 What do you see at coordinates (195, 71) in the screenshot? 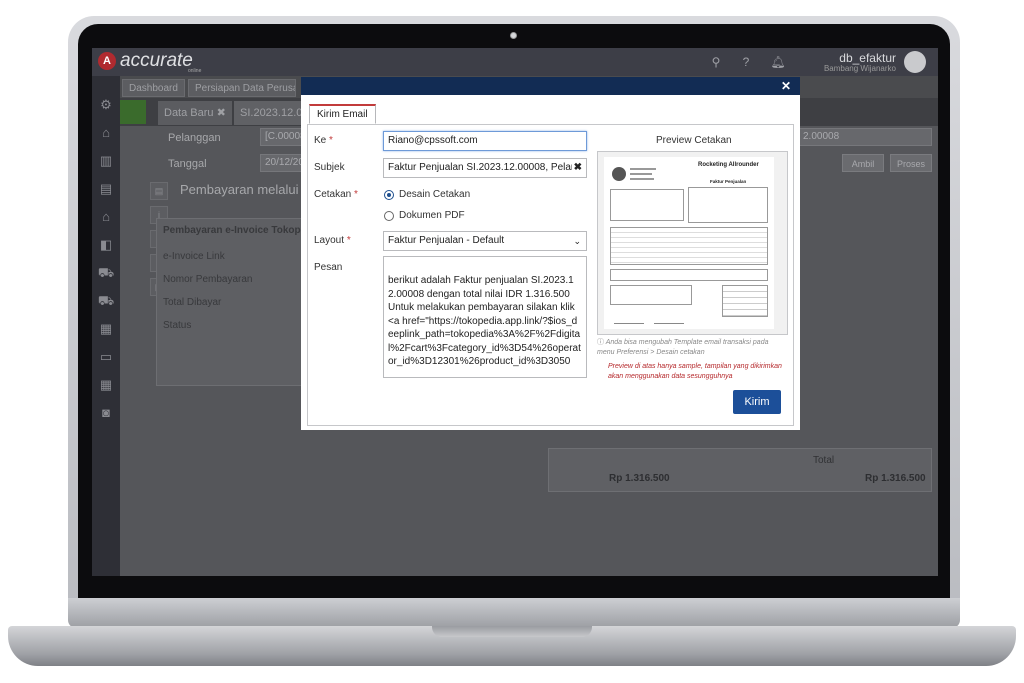
I see `app-logo-sub: online` at bounding box center [195, 71].